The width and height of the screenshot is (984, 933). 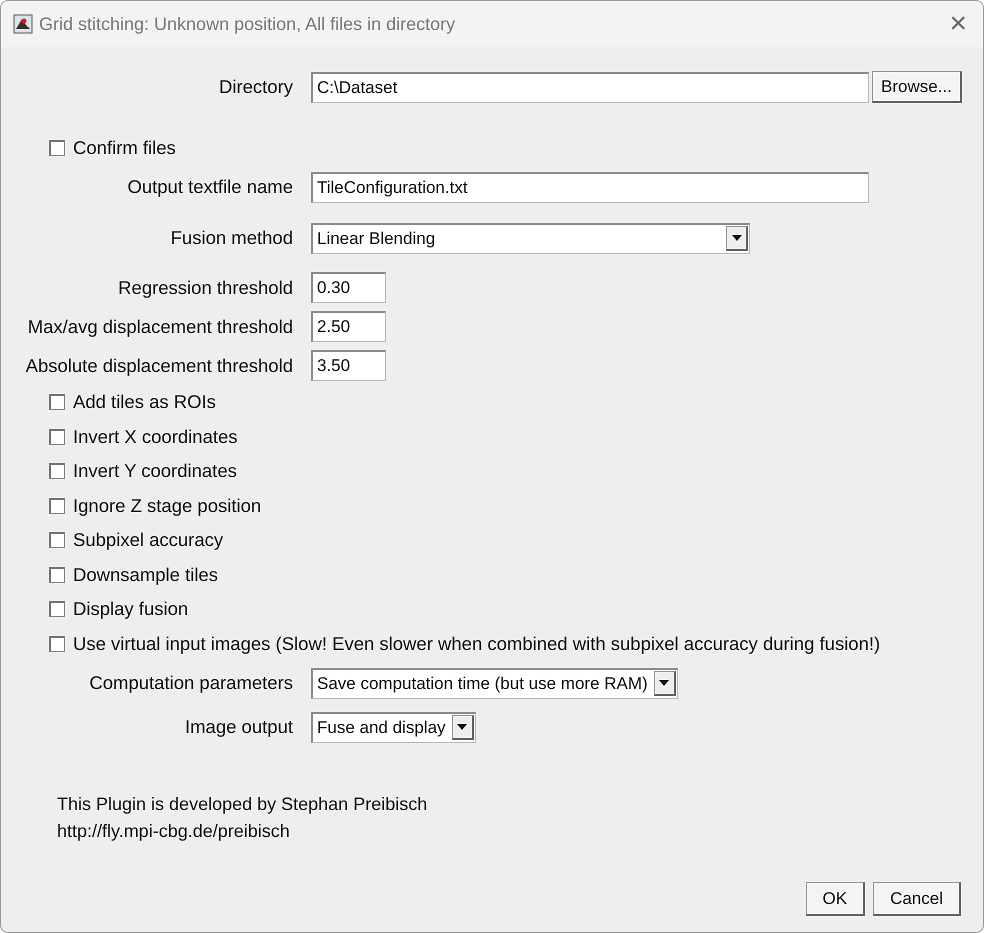 What do you see at coordinates (174, 831) in the screenshot?
I see `footer-text: http://fly.mpi-cbg.de/preibisch` at bounding box center [174, 831].